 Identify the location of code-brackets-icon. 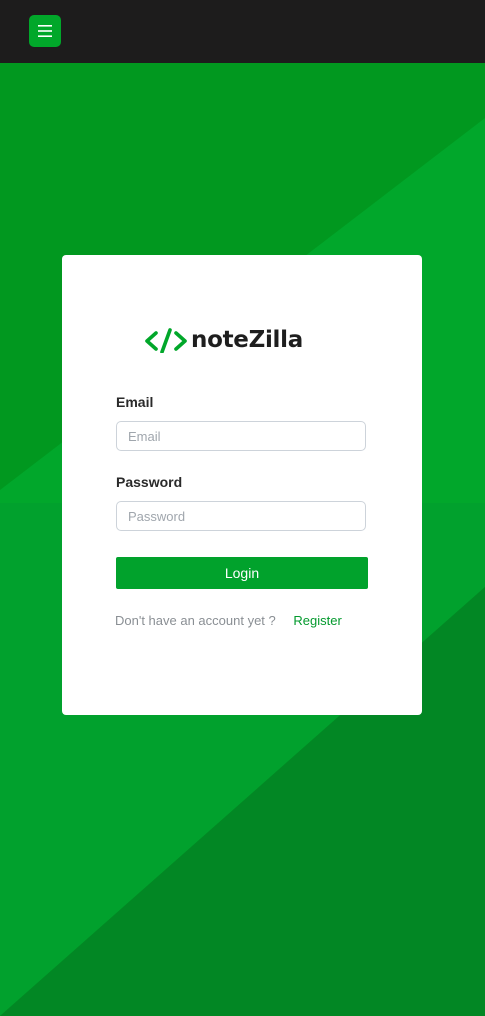
(166, 340).